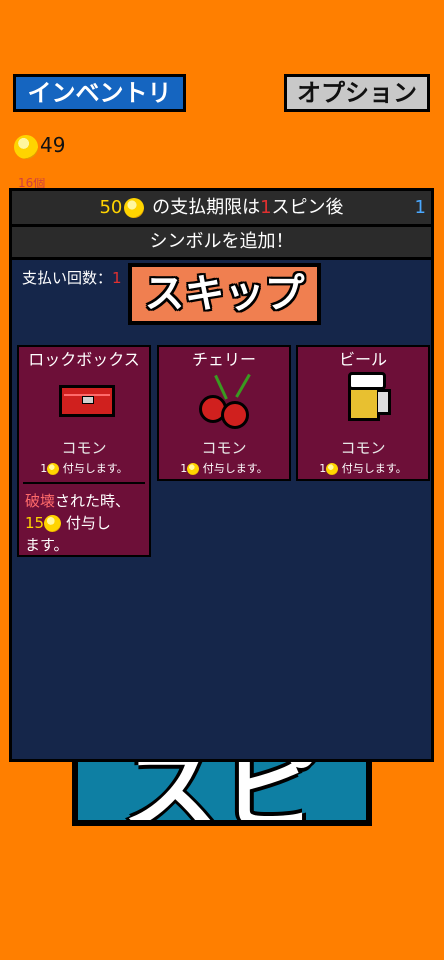 The height and width of the screenshot is (960, 444). I want to click on rent-spins: 1, so click(266, 207).